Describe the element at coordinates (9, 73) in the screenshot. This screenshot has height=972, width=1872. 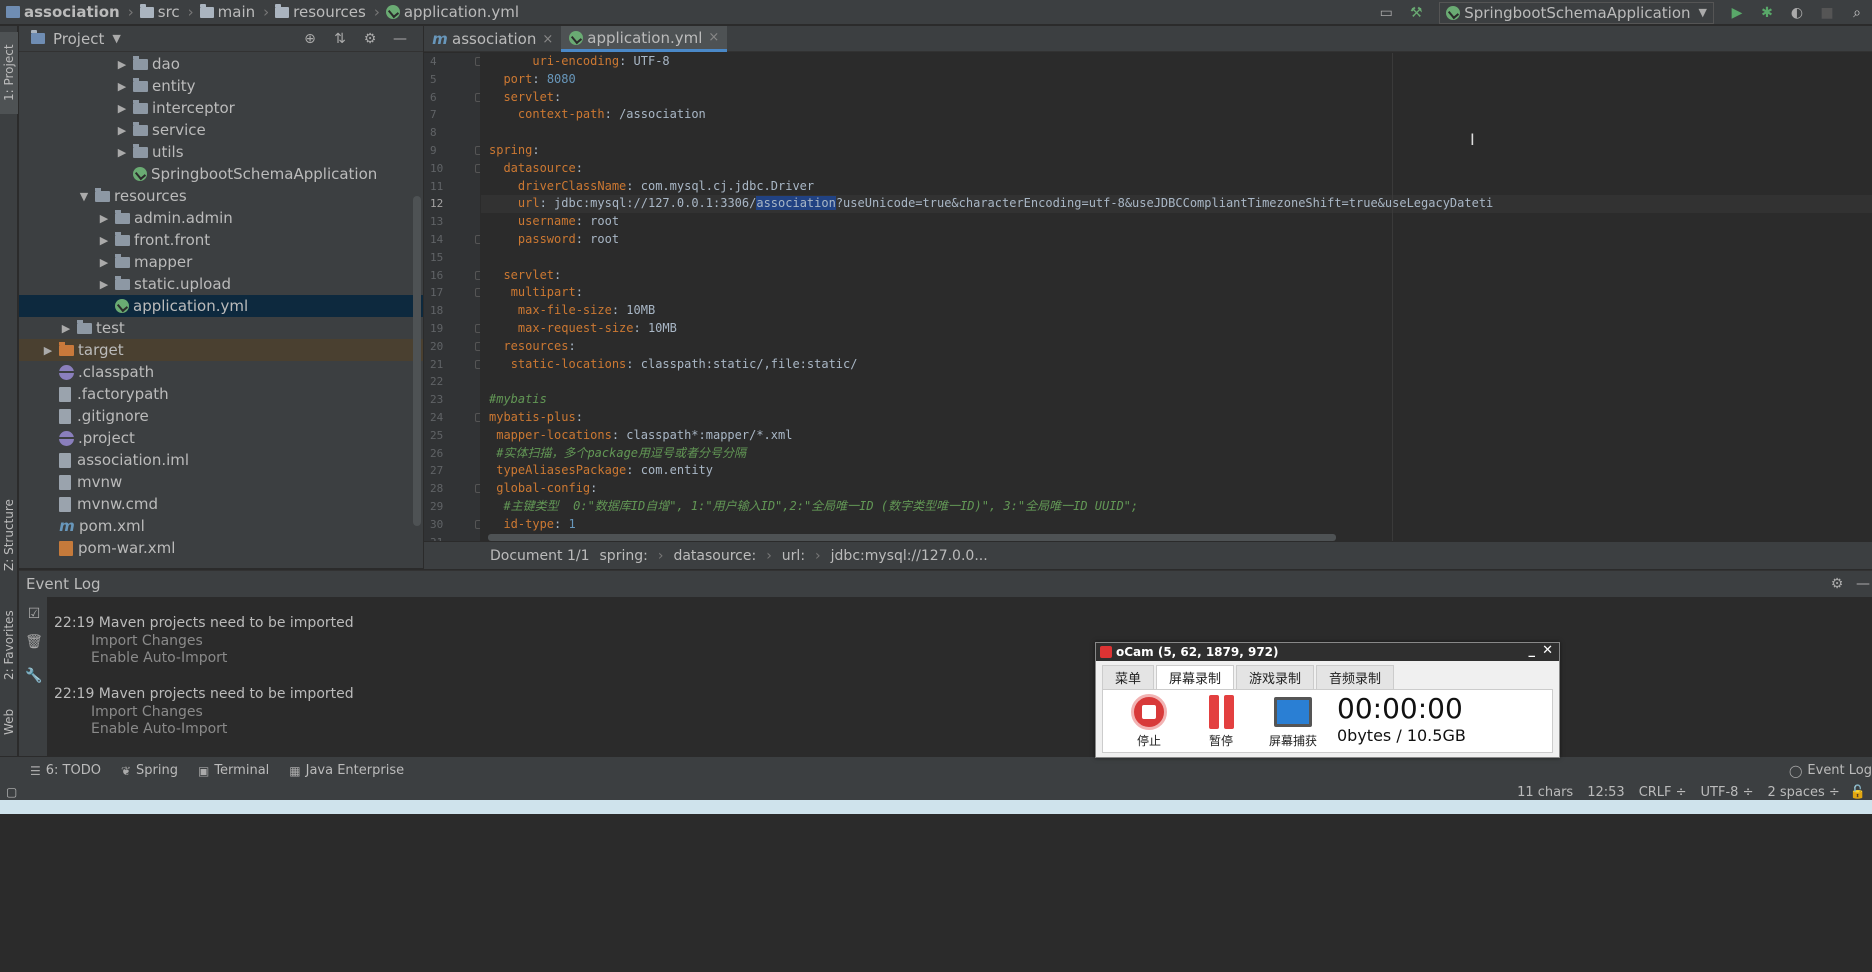
I see `tab-project: 1: Project` at that location.